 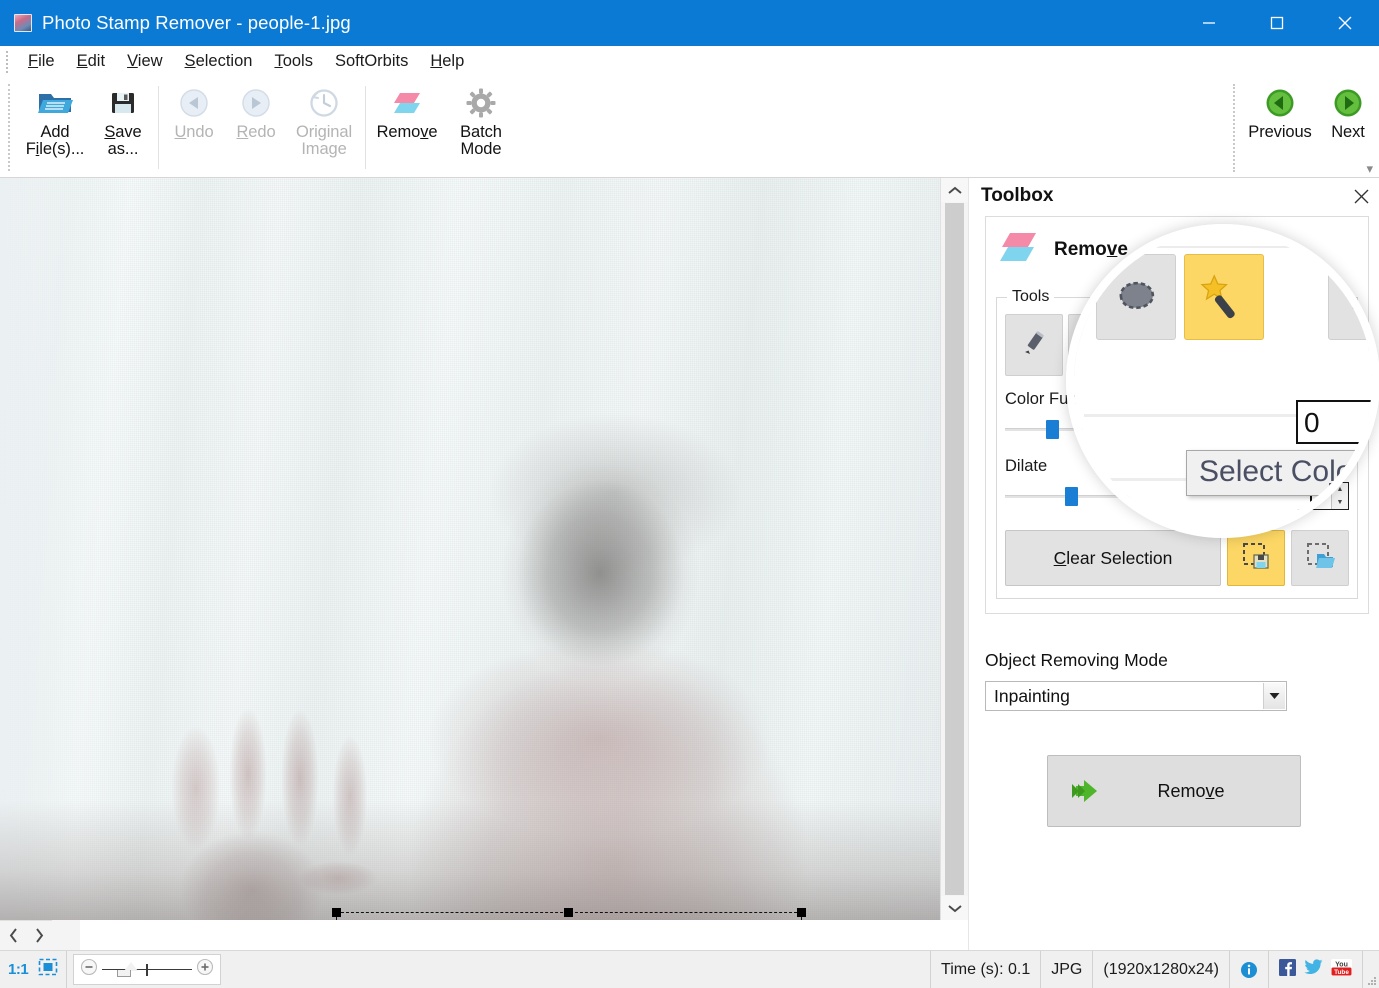 What do you see at coordinates (954, 908) in the screenshot?
I see `scroll-down-arrow-icon` at bounding box center [954, 908].